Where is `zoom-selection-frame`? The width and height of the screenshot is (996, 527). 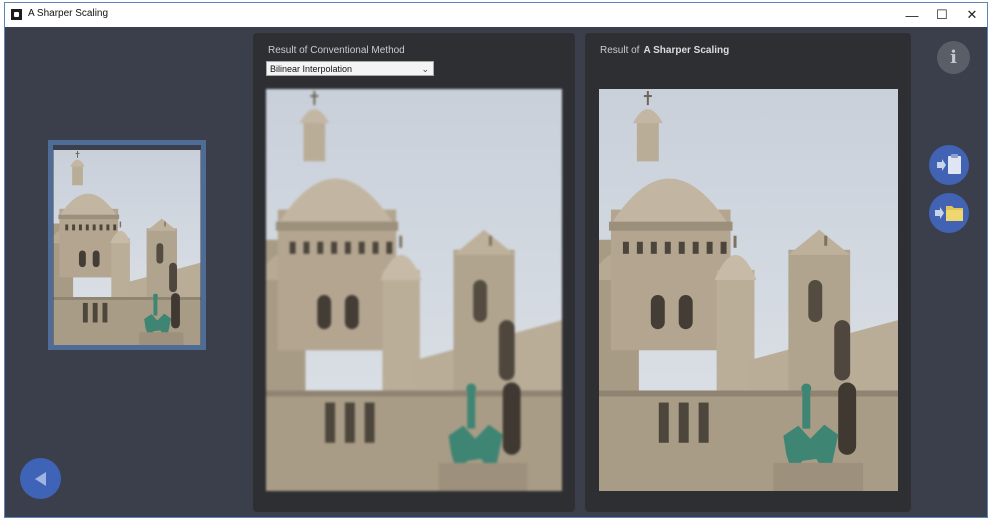 zoom-selection-frame is located at coordinates (127, 245).